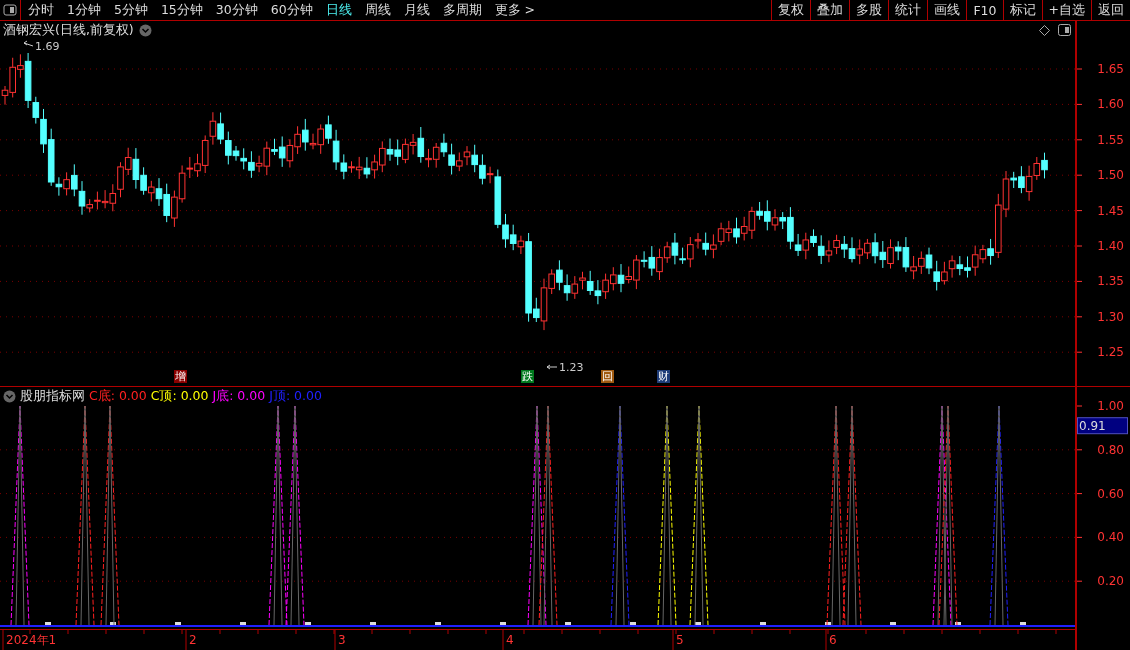 The image size is (1130, 650). What do you see at coordinates (68, 30) in the screenshot?
I see `chart-title: 酒钢宏兴(日线,前复权)` at bounding box center [68, 30].